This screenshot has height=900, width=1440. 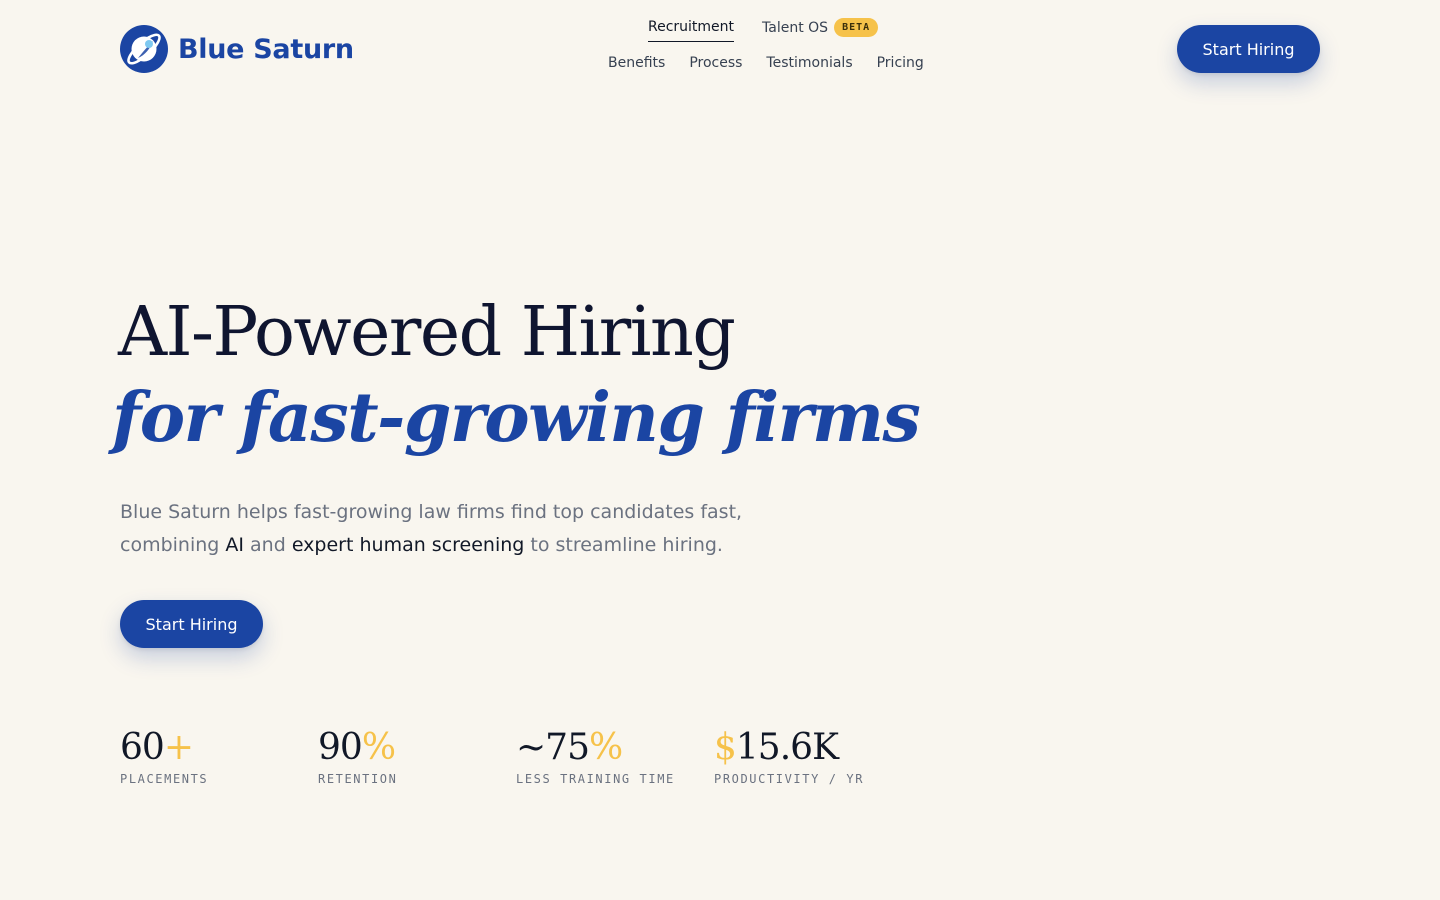 I want to click on hero-desc-screening: expert human screening, so click(x=408, y=545).